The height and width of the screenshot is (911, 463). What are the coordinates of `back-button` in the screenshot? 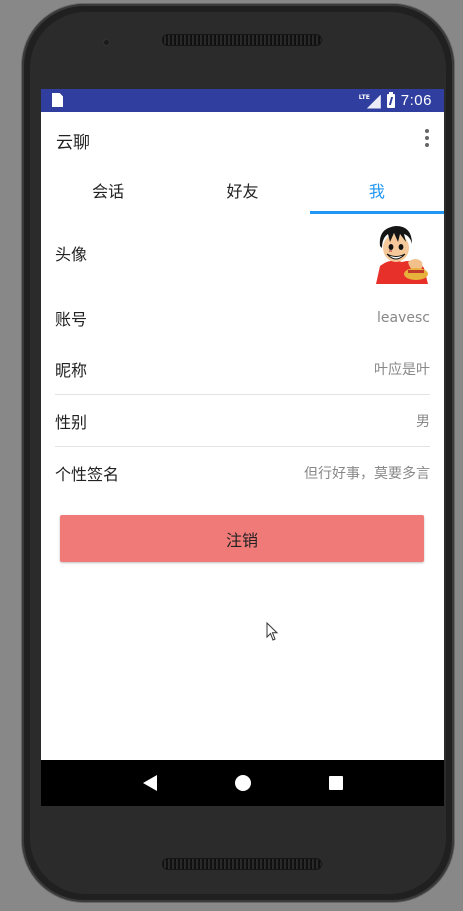 It's located at (150, 783).